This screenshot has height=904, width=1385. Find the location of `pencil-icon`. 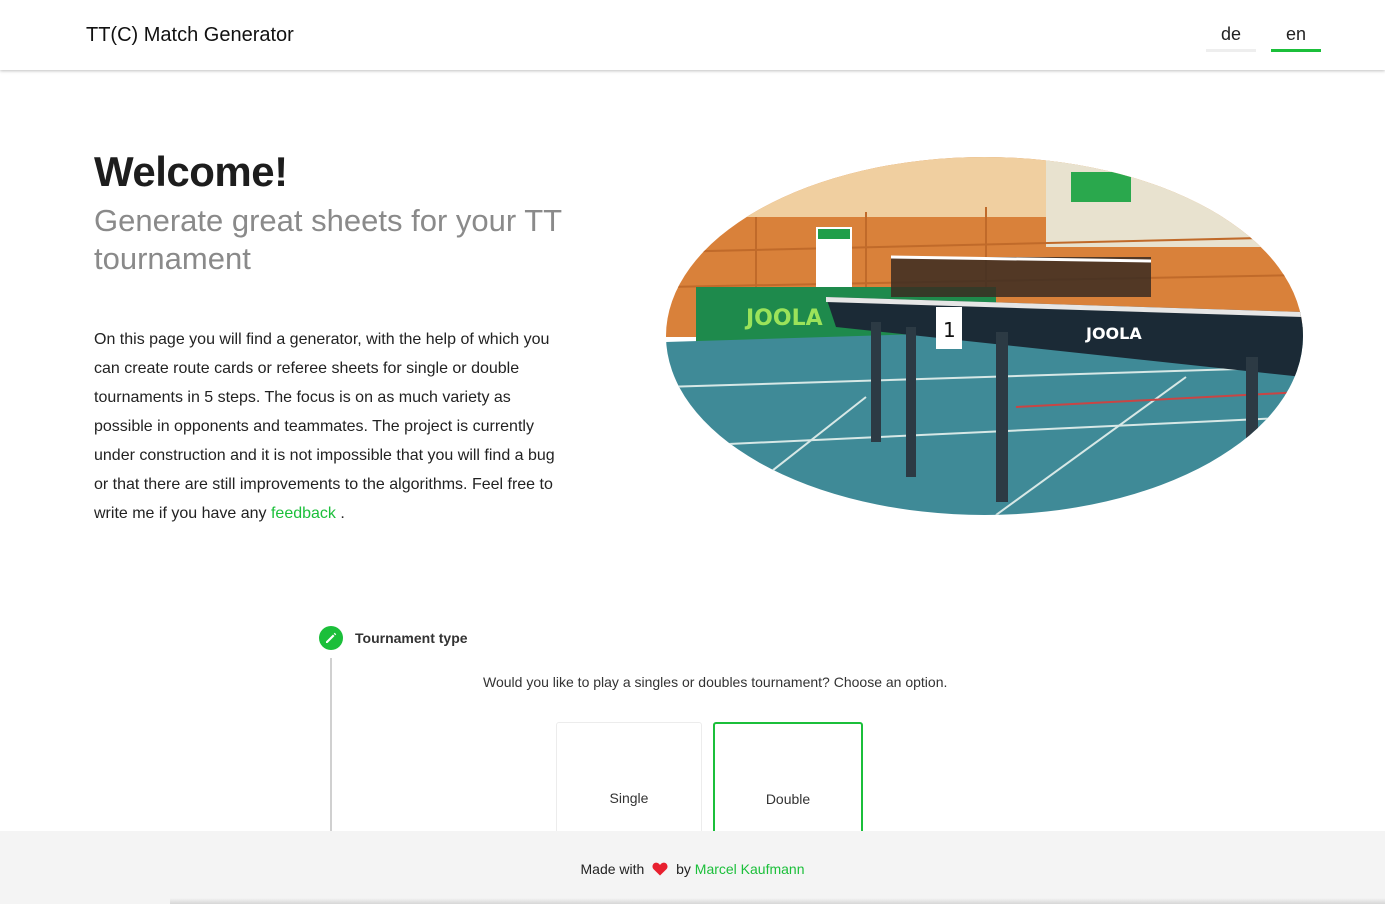

pencil-icon is located at coordinates (331, 638).